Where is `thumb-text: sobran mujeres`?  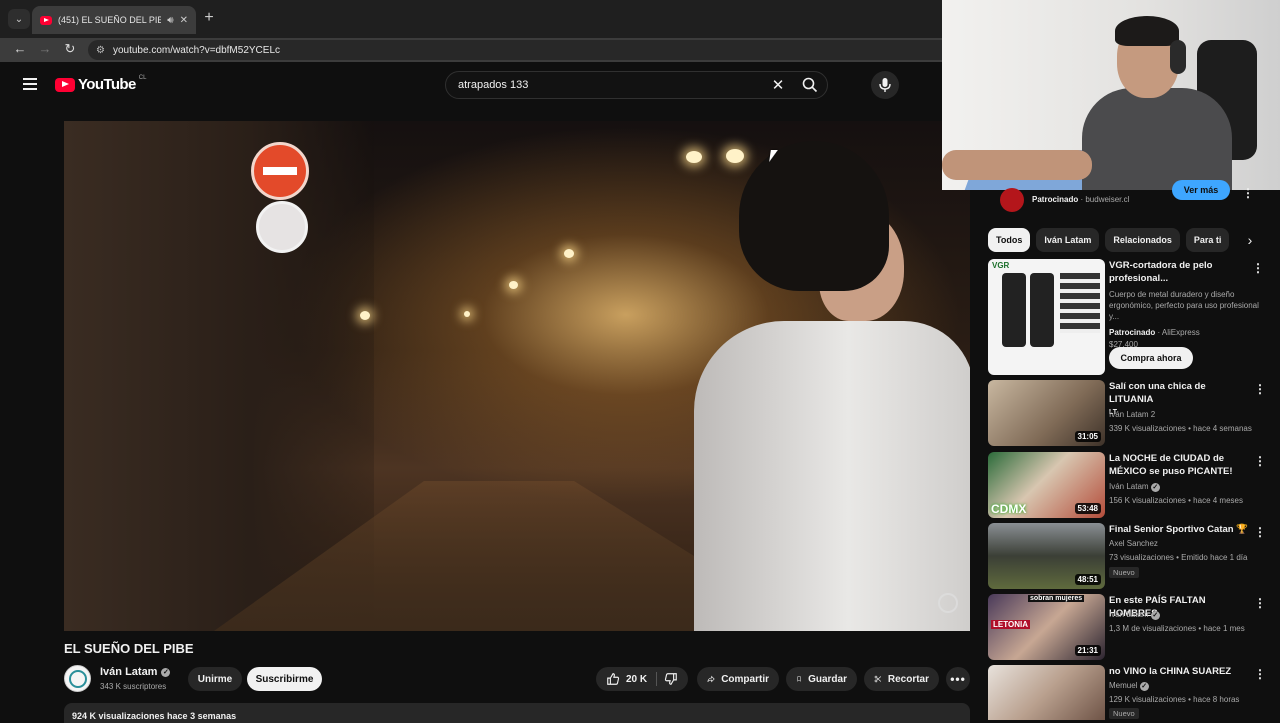 thumb-text: sobran mujeres is located at coordinates (1056, 598).